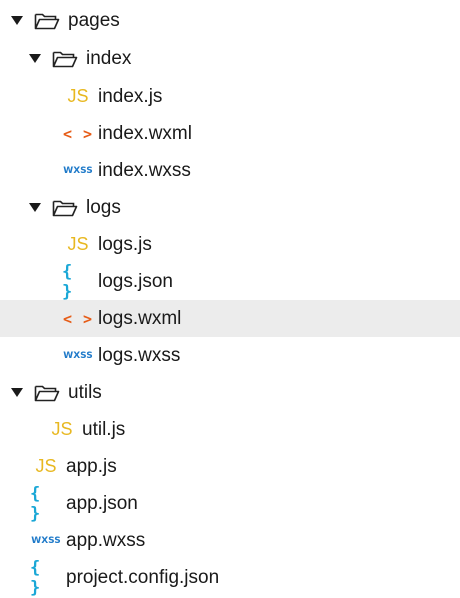  What do you see at coordinates (230, 207) in the screenshot?
I see `tree-folder-logs: logs` at bounding box center [230, 207].